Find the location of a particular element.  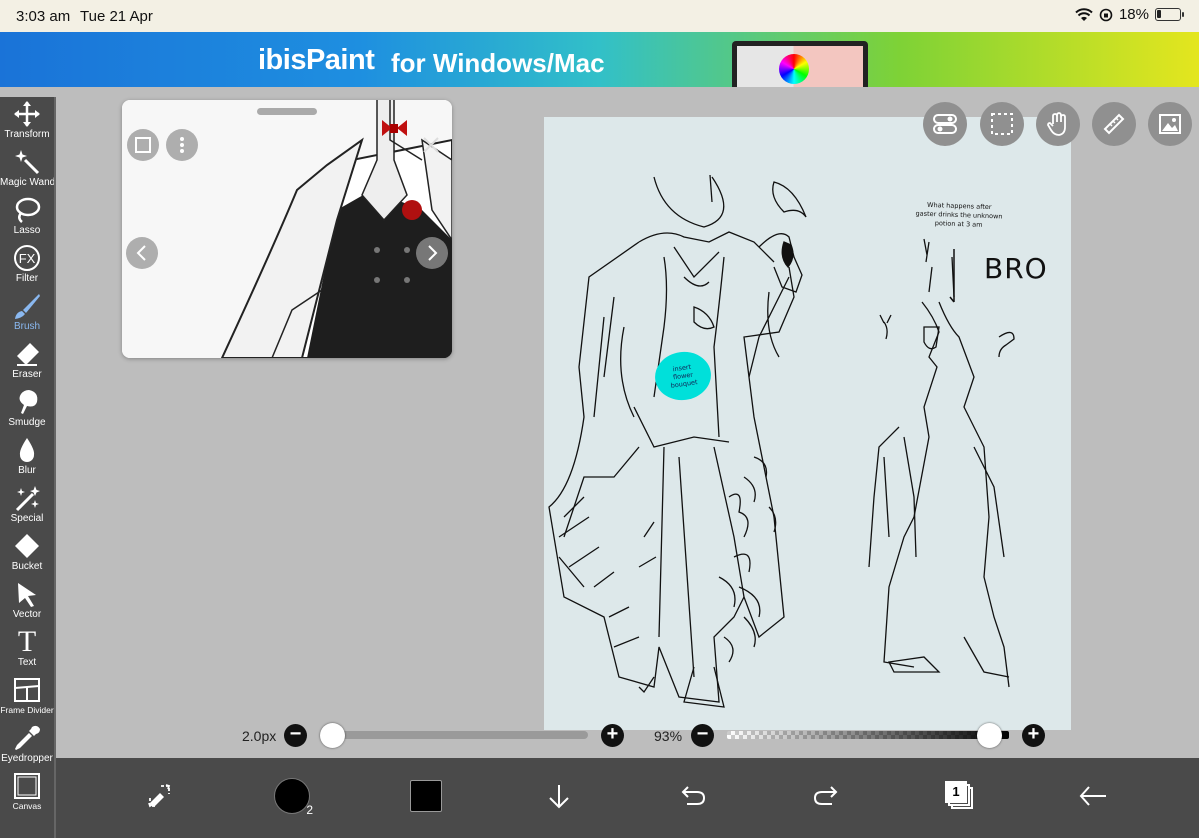

tool-blur: Blur is located at coordinates (27, 457).